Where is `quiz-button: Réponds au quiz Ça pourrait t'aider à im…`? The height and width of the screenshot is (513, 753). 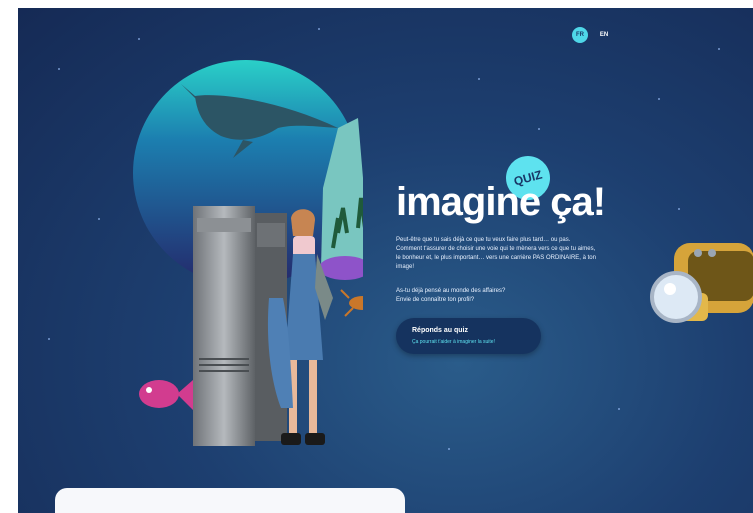
quiz-button: Réponds au quiz Ça pourrait t'aider à im… is located at coordinates (468, 336).